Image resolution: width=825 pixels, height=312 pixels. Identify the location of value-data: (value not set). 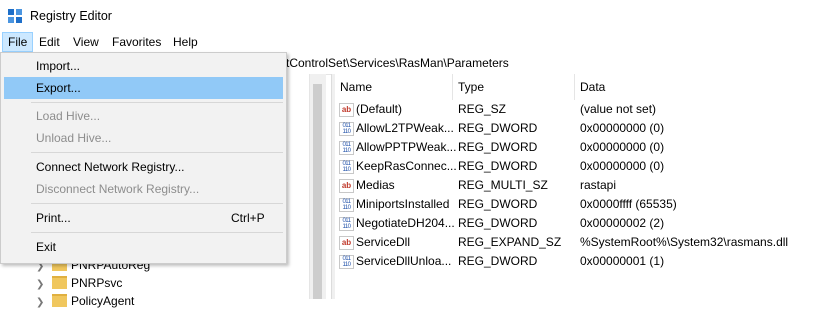
(618, 109).